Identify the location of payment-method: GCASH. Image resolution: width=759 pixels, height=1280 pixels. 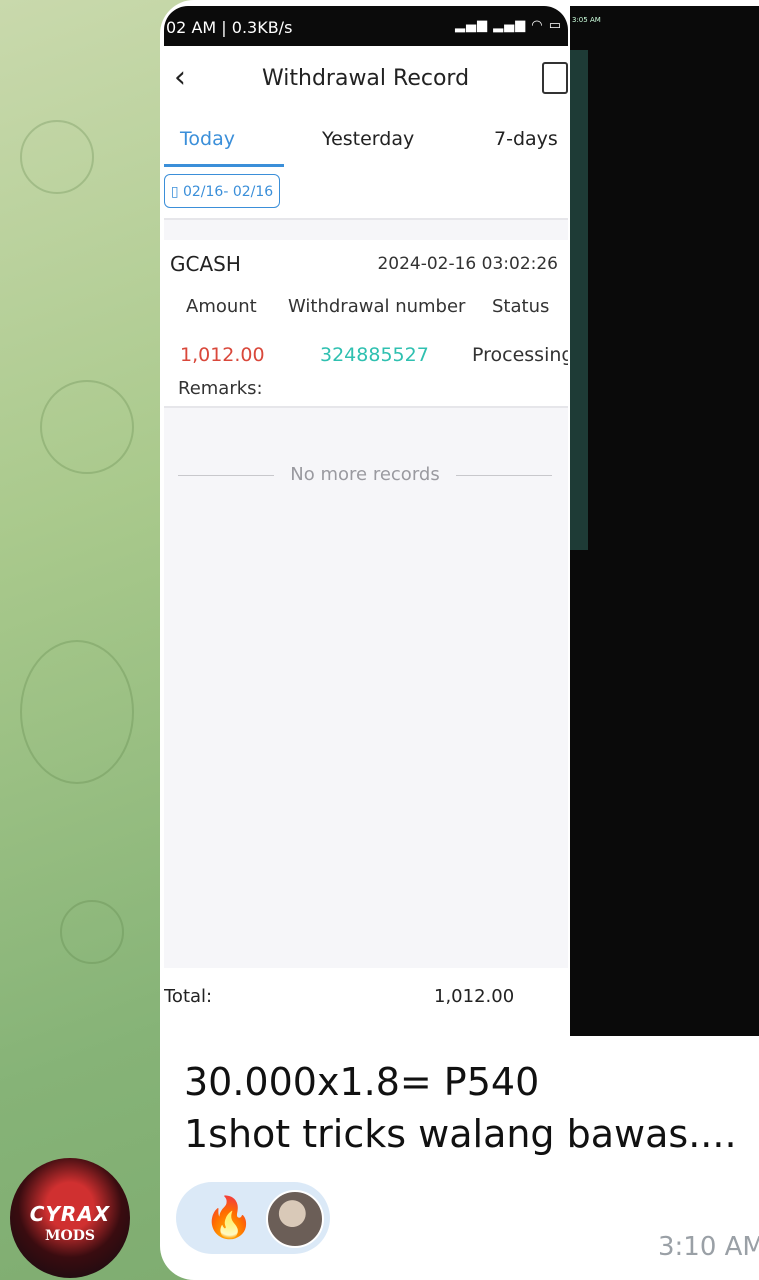
(205, 264).